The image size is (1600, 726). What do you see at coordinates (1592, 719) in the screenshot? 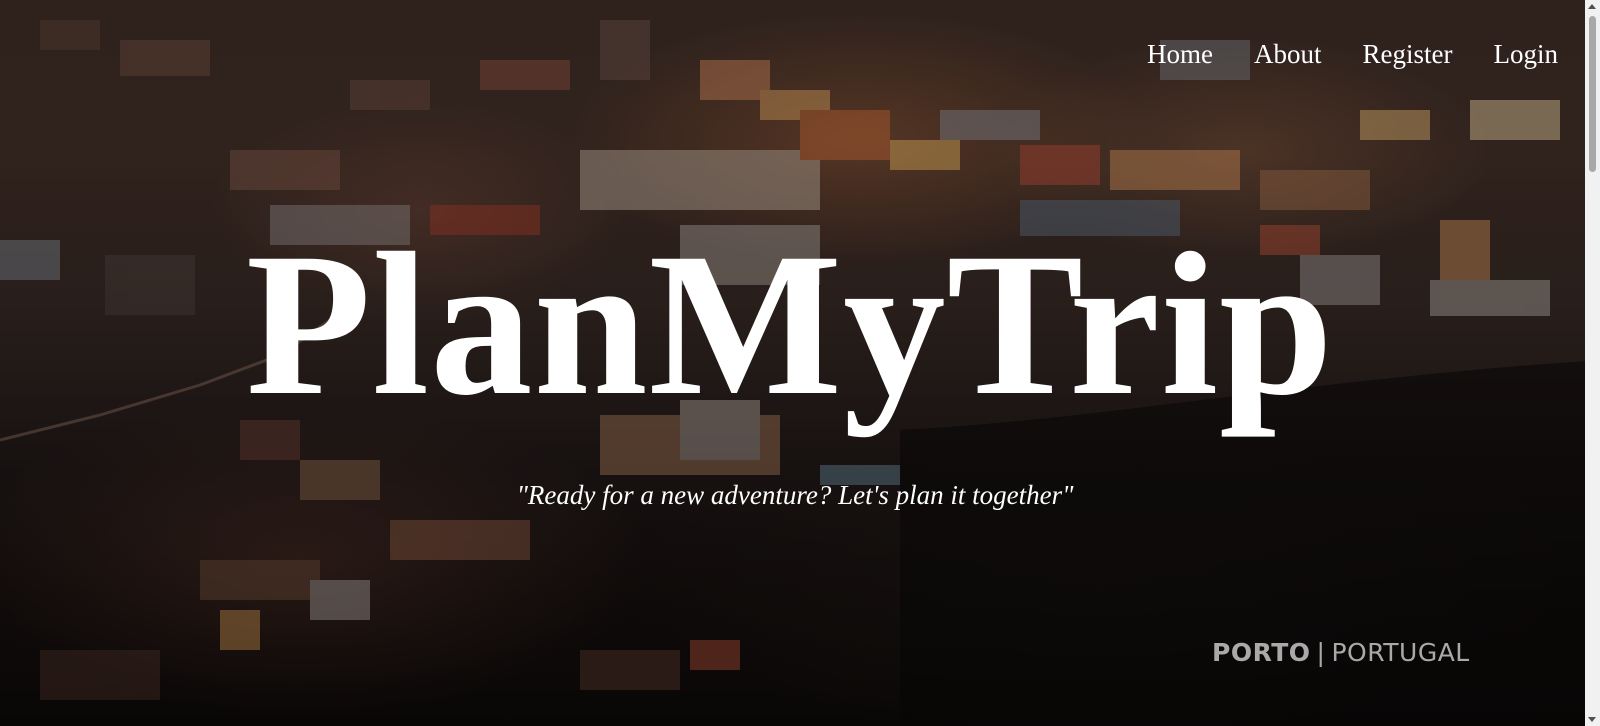
I see `scroll-down-arrow-icon` at bounding box center [1592, 719].